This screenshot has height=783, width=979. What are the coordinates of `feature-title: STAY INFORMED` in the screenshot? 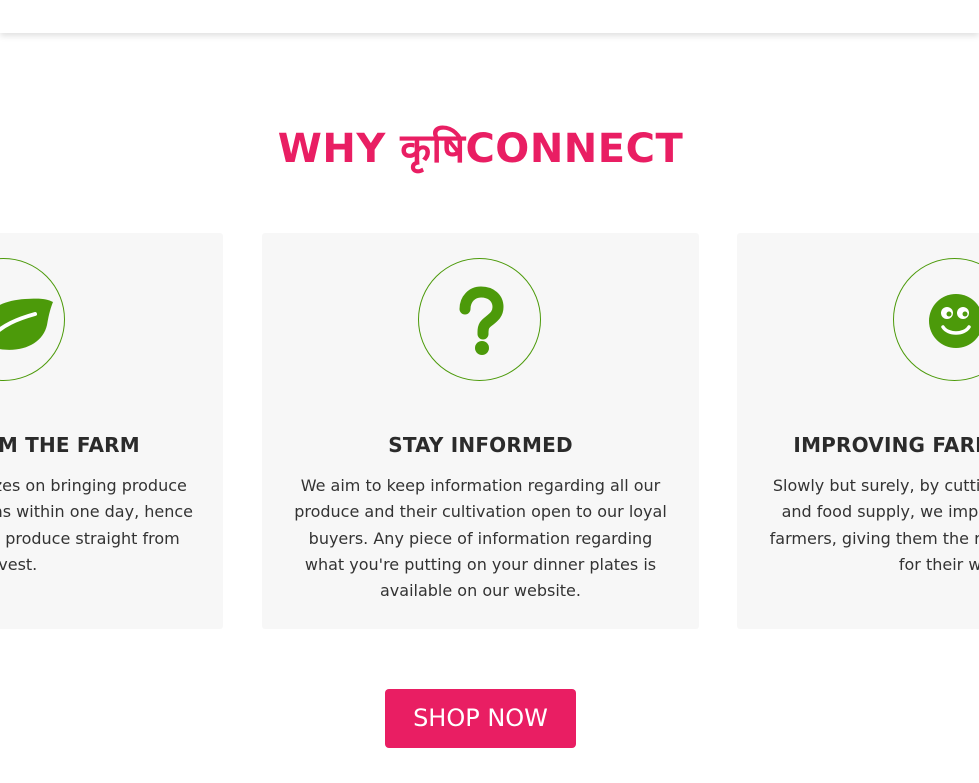 It's located at (480, 445).